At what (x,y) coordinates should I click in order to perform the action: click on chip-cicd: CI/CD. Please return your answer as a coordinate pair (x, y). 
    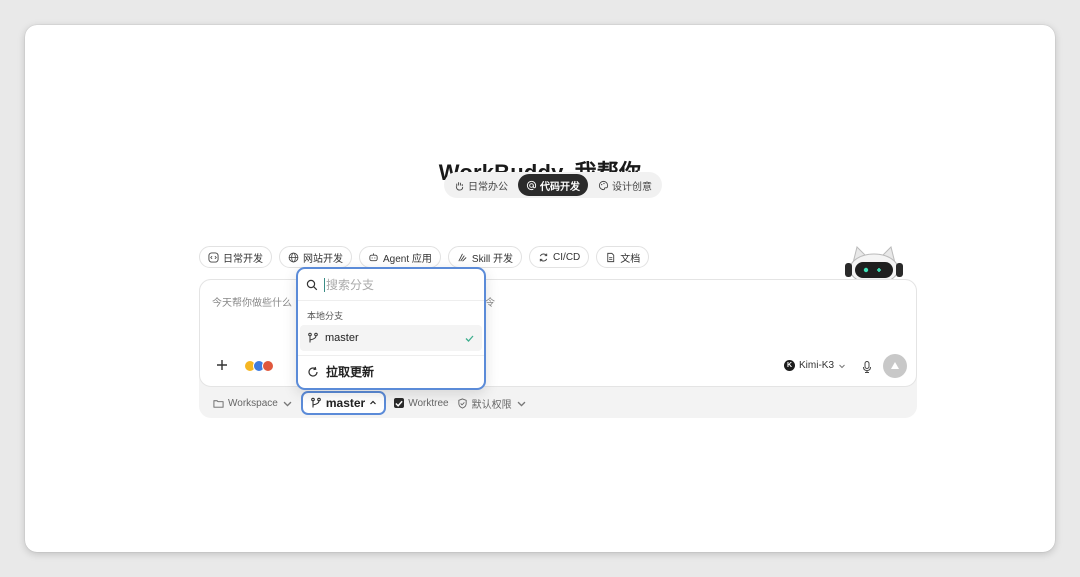
    Looking at the image, I should click on (559, 257).